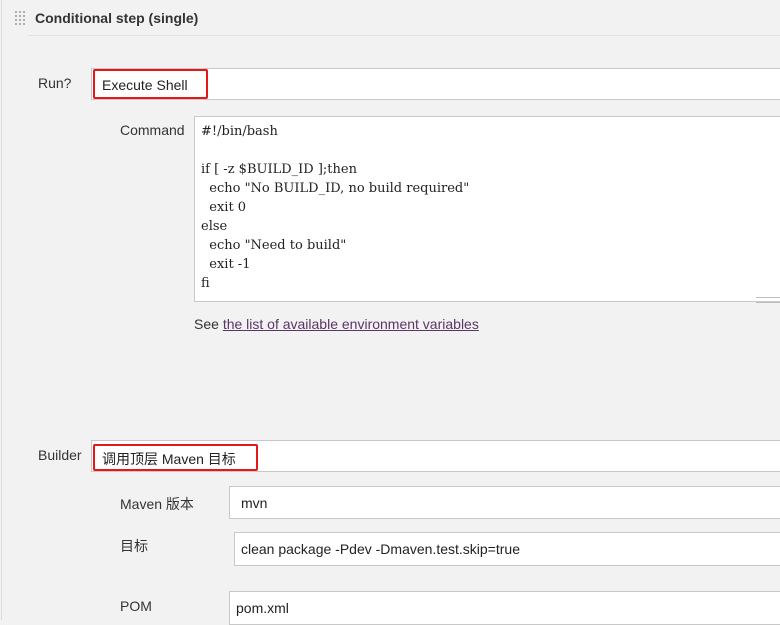 Image resolution: width=780 pixels, height=625 pixels. Describe the element at coordinates (254, 503) in the screenshot. I see `maven-version-value: mvn` at that location.